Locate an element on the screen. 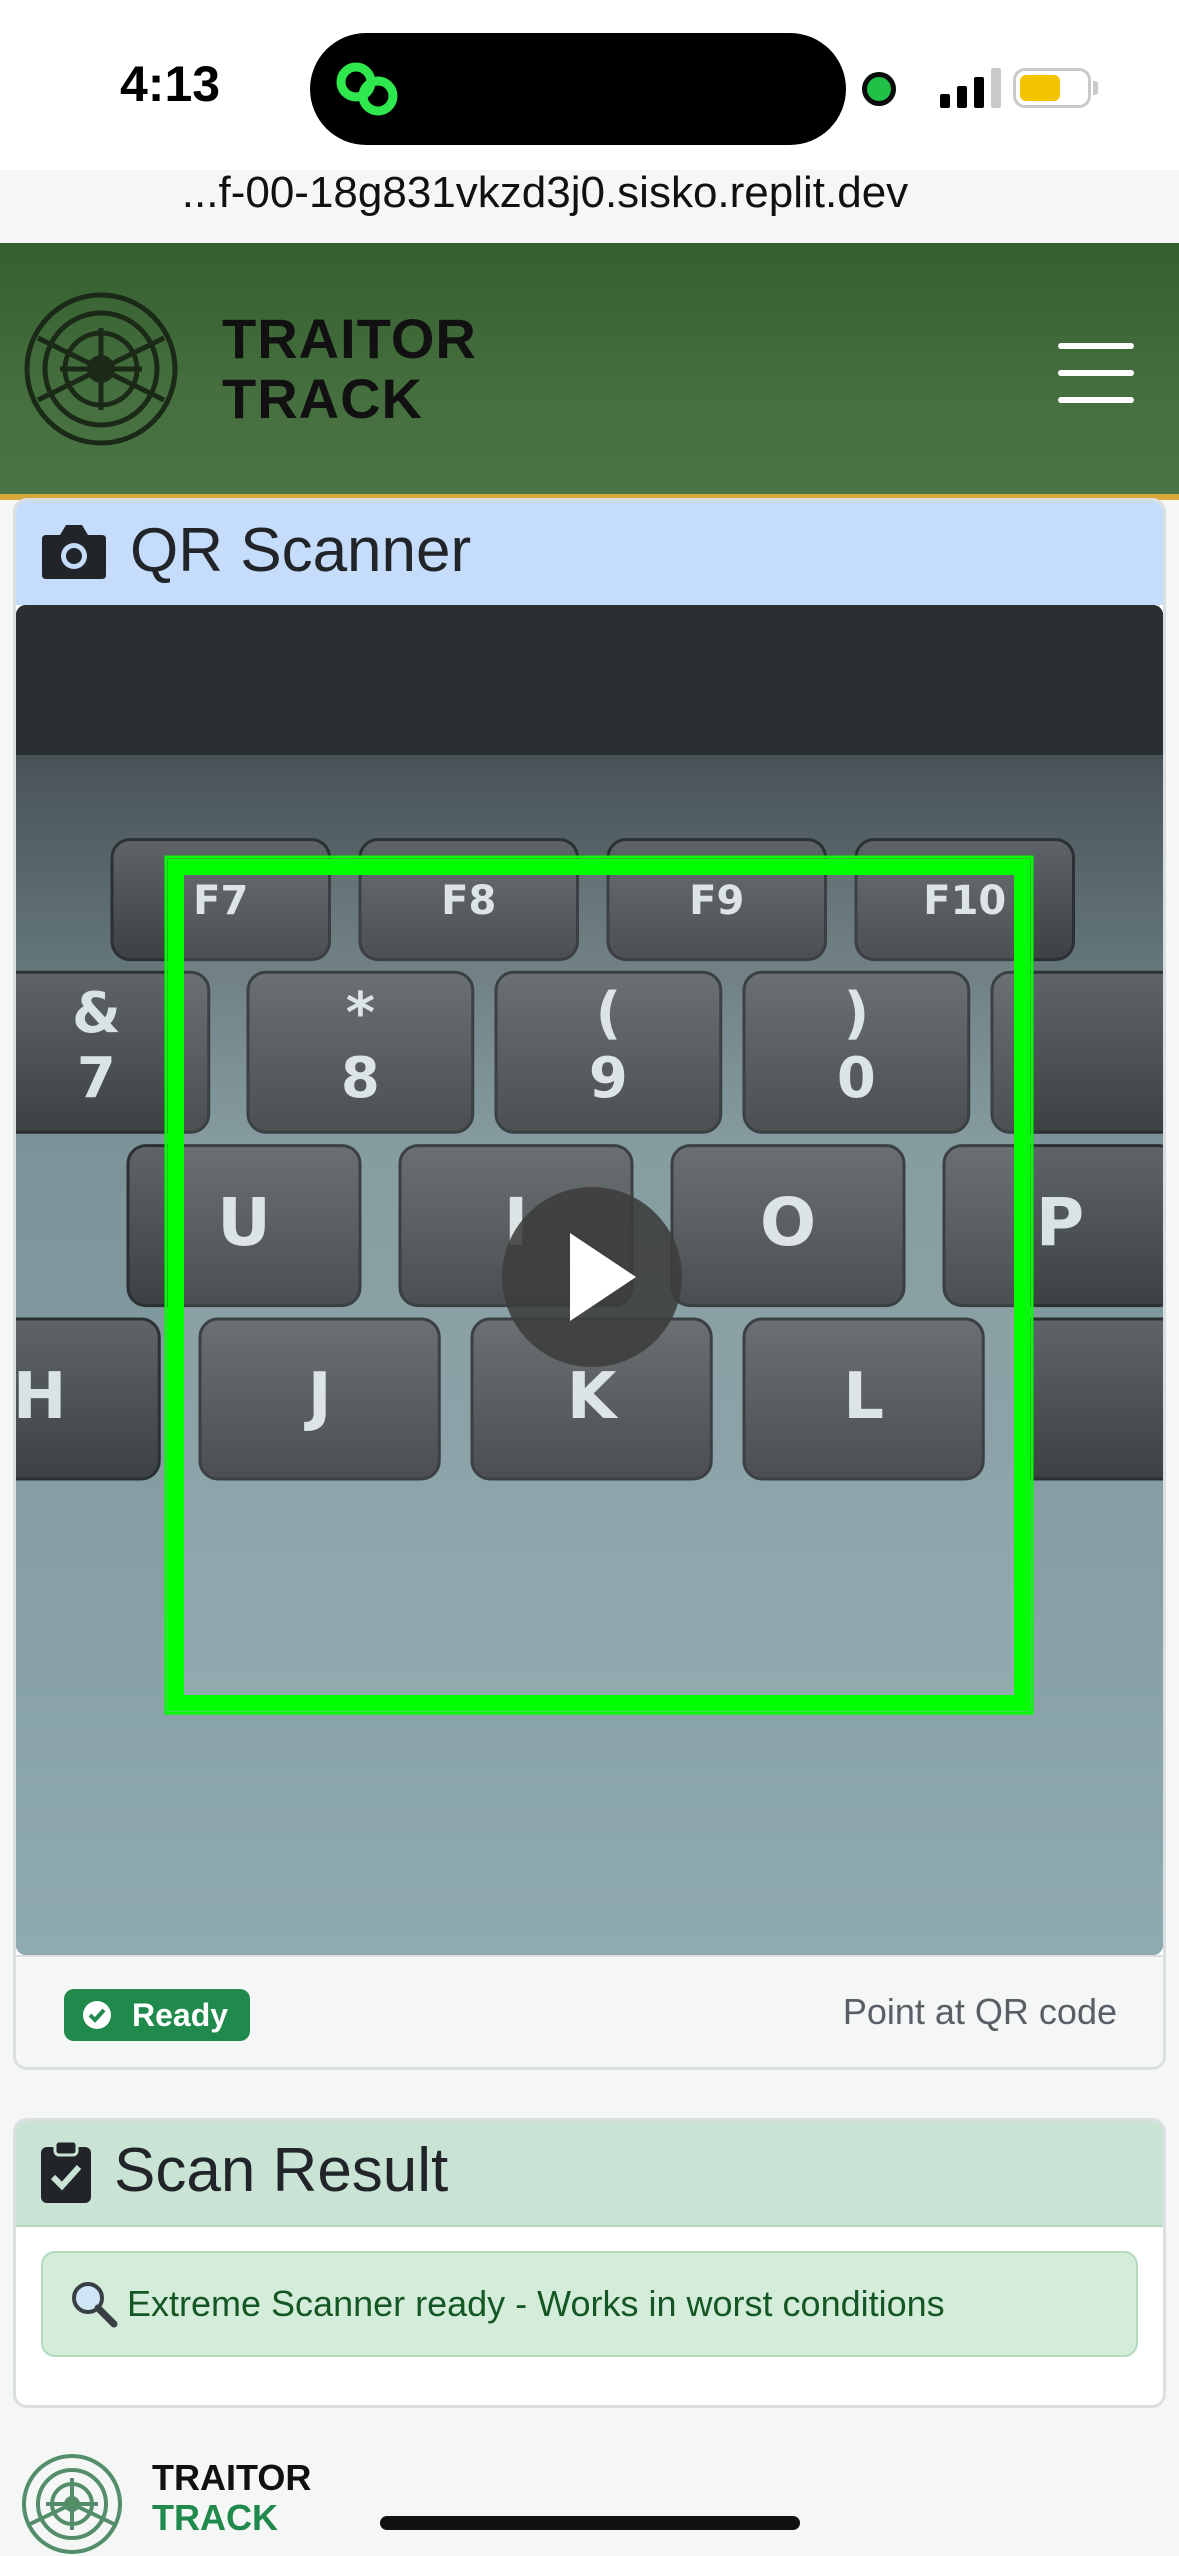 This screenshot has height=2556, width=1179. camera-in-use-indicator is located at coordinates (879, 89).